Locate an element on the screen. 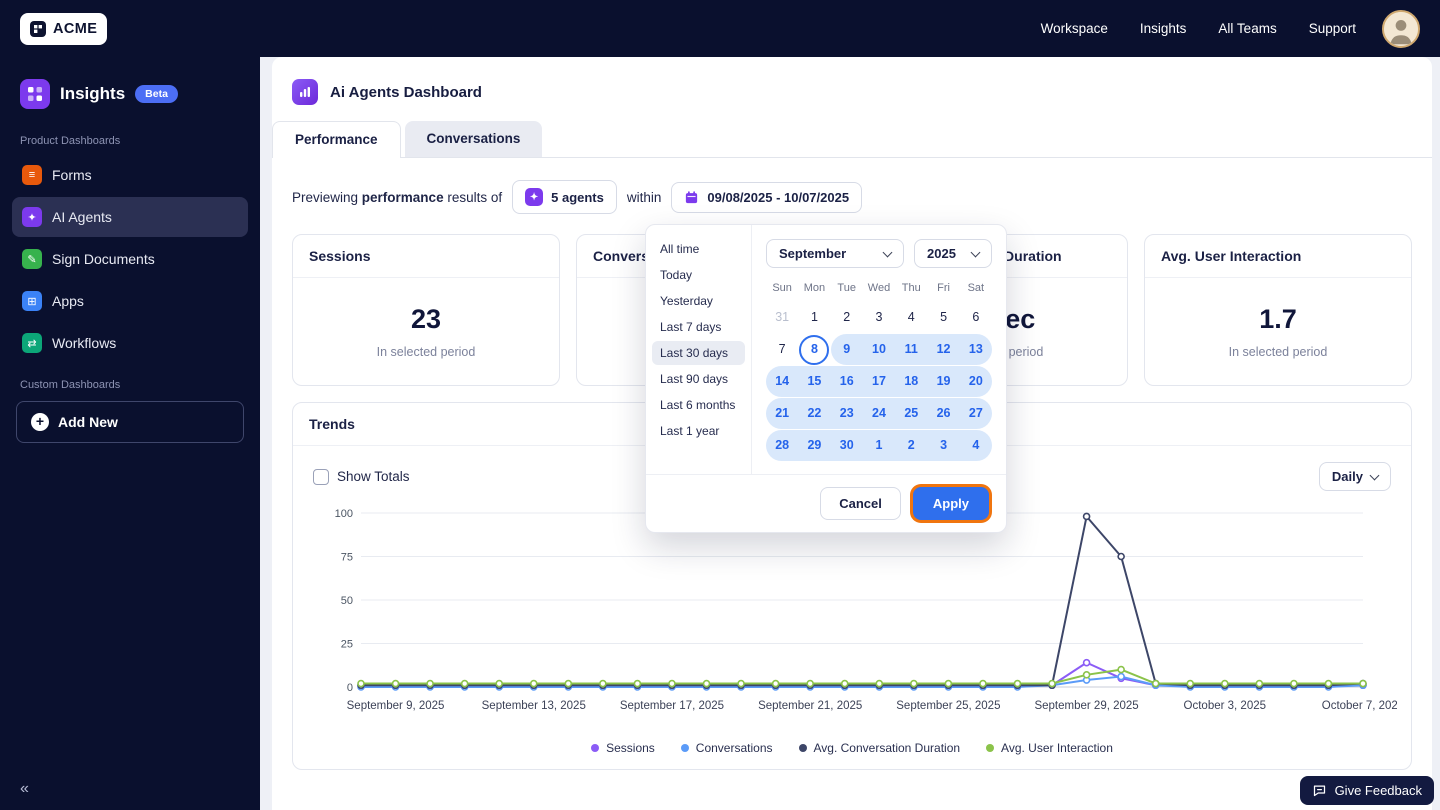  calendar-day-21: 21 is located at coordinates (782, 413).